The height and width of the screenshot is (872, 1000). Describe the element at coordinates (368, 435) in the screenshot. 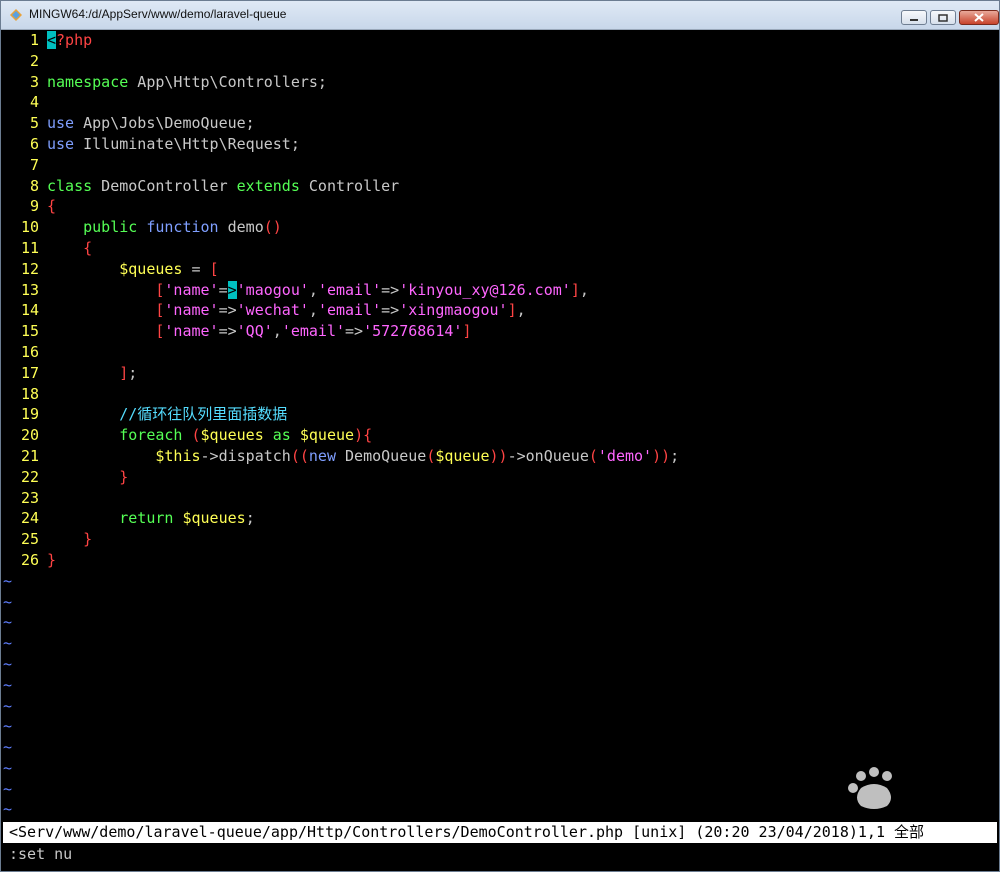

I see `code-token: {` at that location.